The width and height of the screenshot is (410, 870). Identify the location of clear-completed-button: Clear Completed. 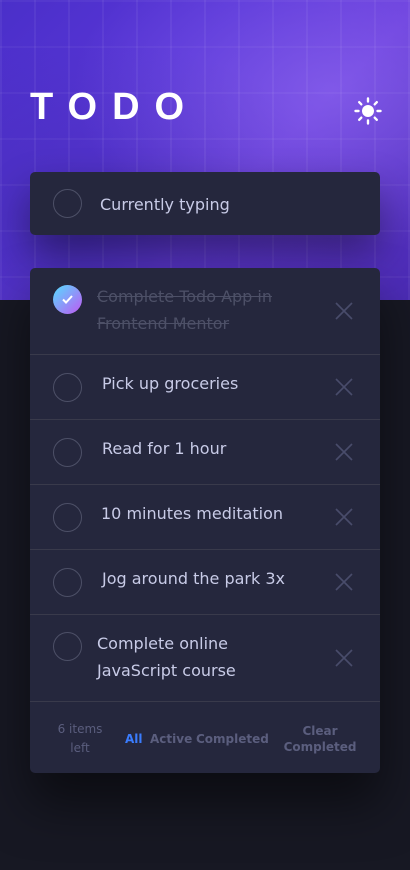
(320, 739).